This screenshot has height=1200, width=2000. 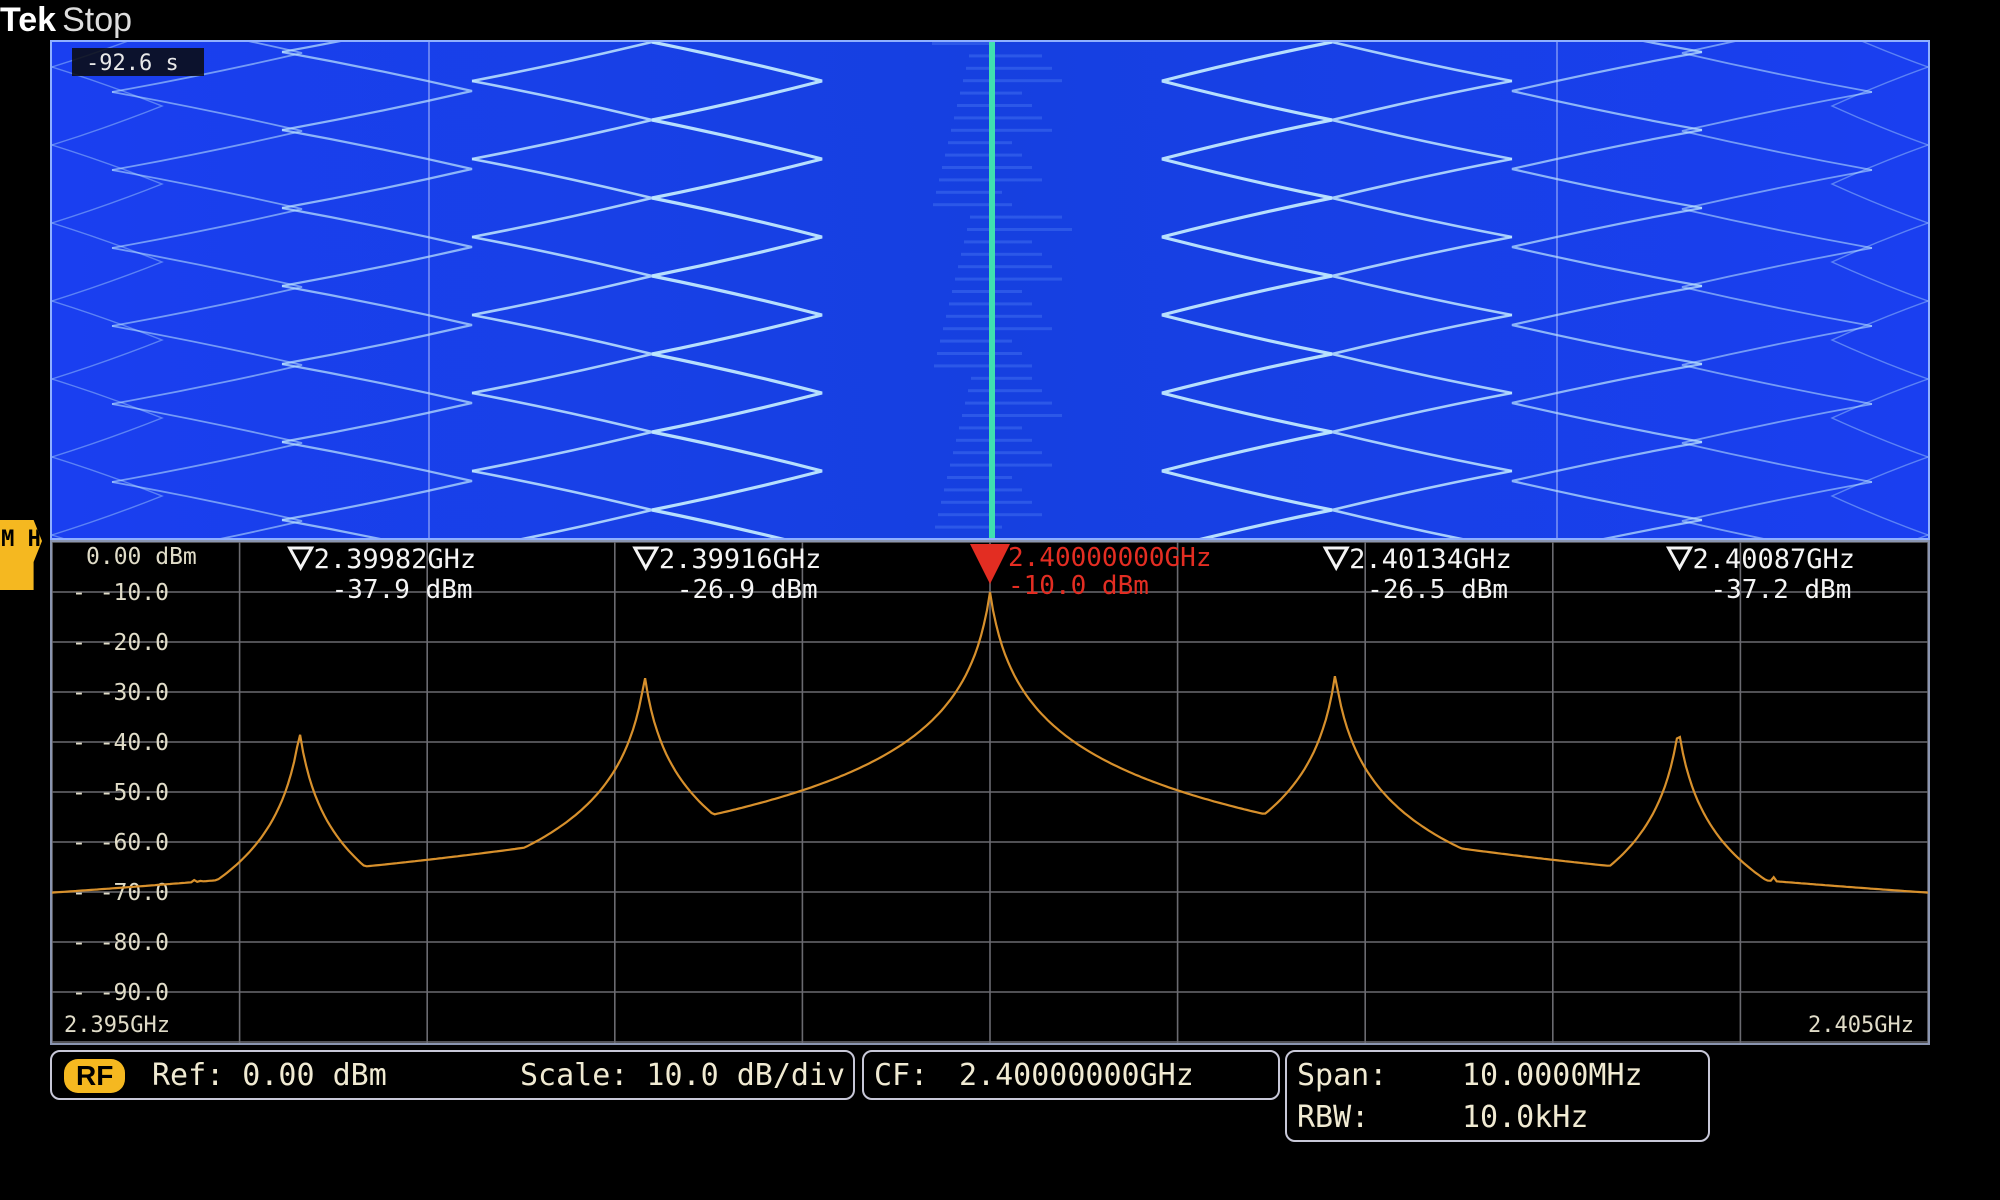 I want to click on marker-2: 2.39916GHz-26.9 dBm, so click(x=727, y=574).